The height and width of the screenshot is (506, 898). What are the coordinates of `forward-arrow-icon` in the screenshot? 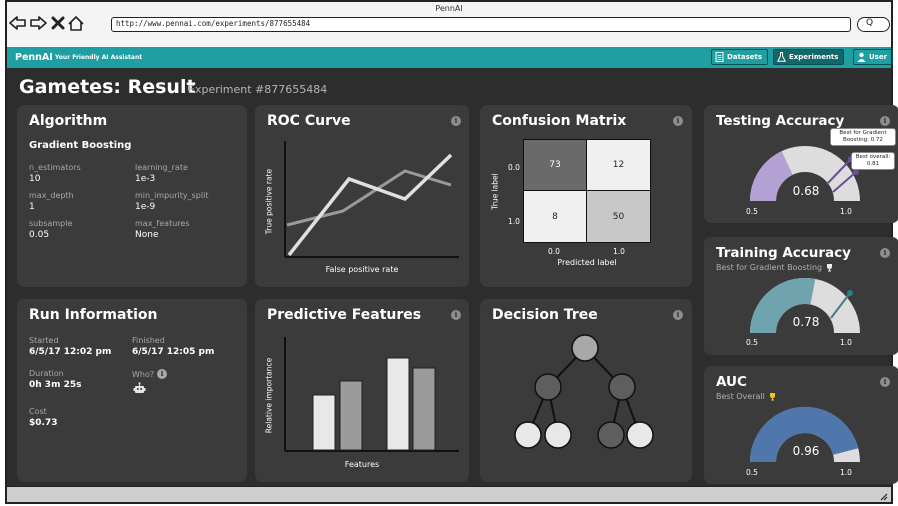 It's located at (38, 23).